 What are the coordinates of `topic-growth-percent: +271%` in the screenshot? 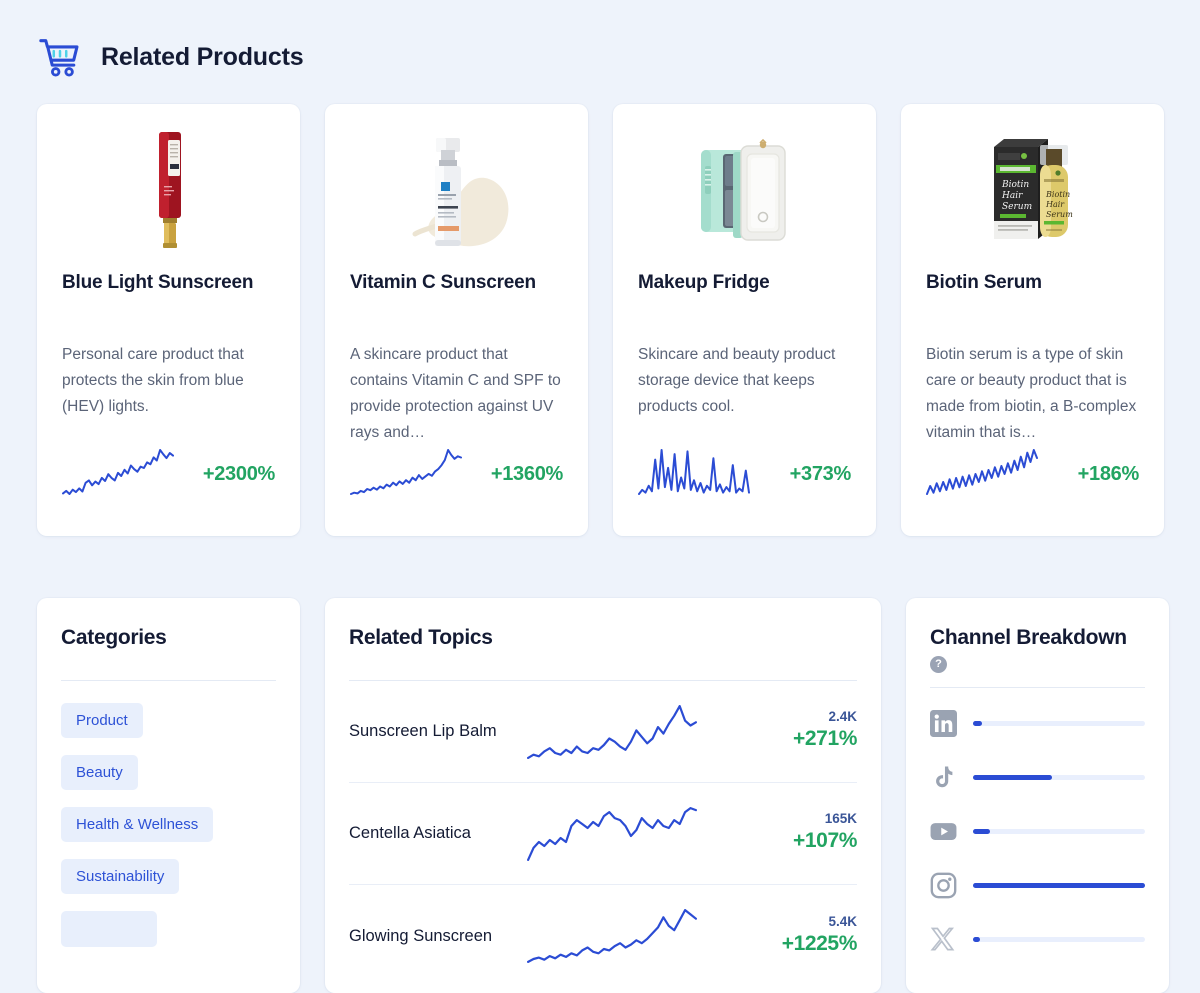 It's located at (825, 739).